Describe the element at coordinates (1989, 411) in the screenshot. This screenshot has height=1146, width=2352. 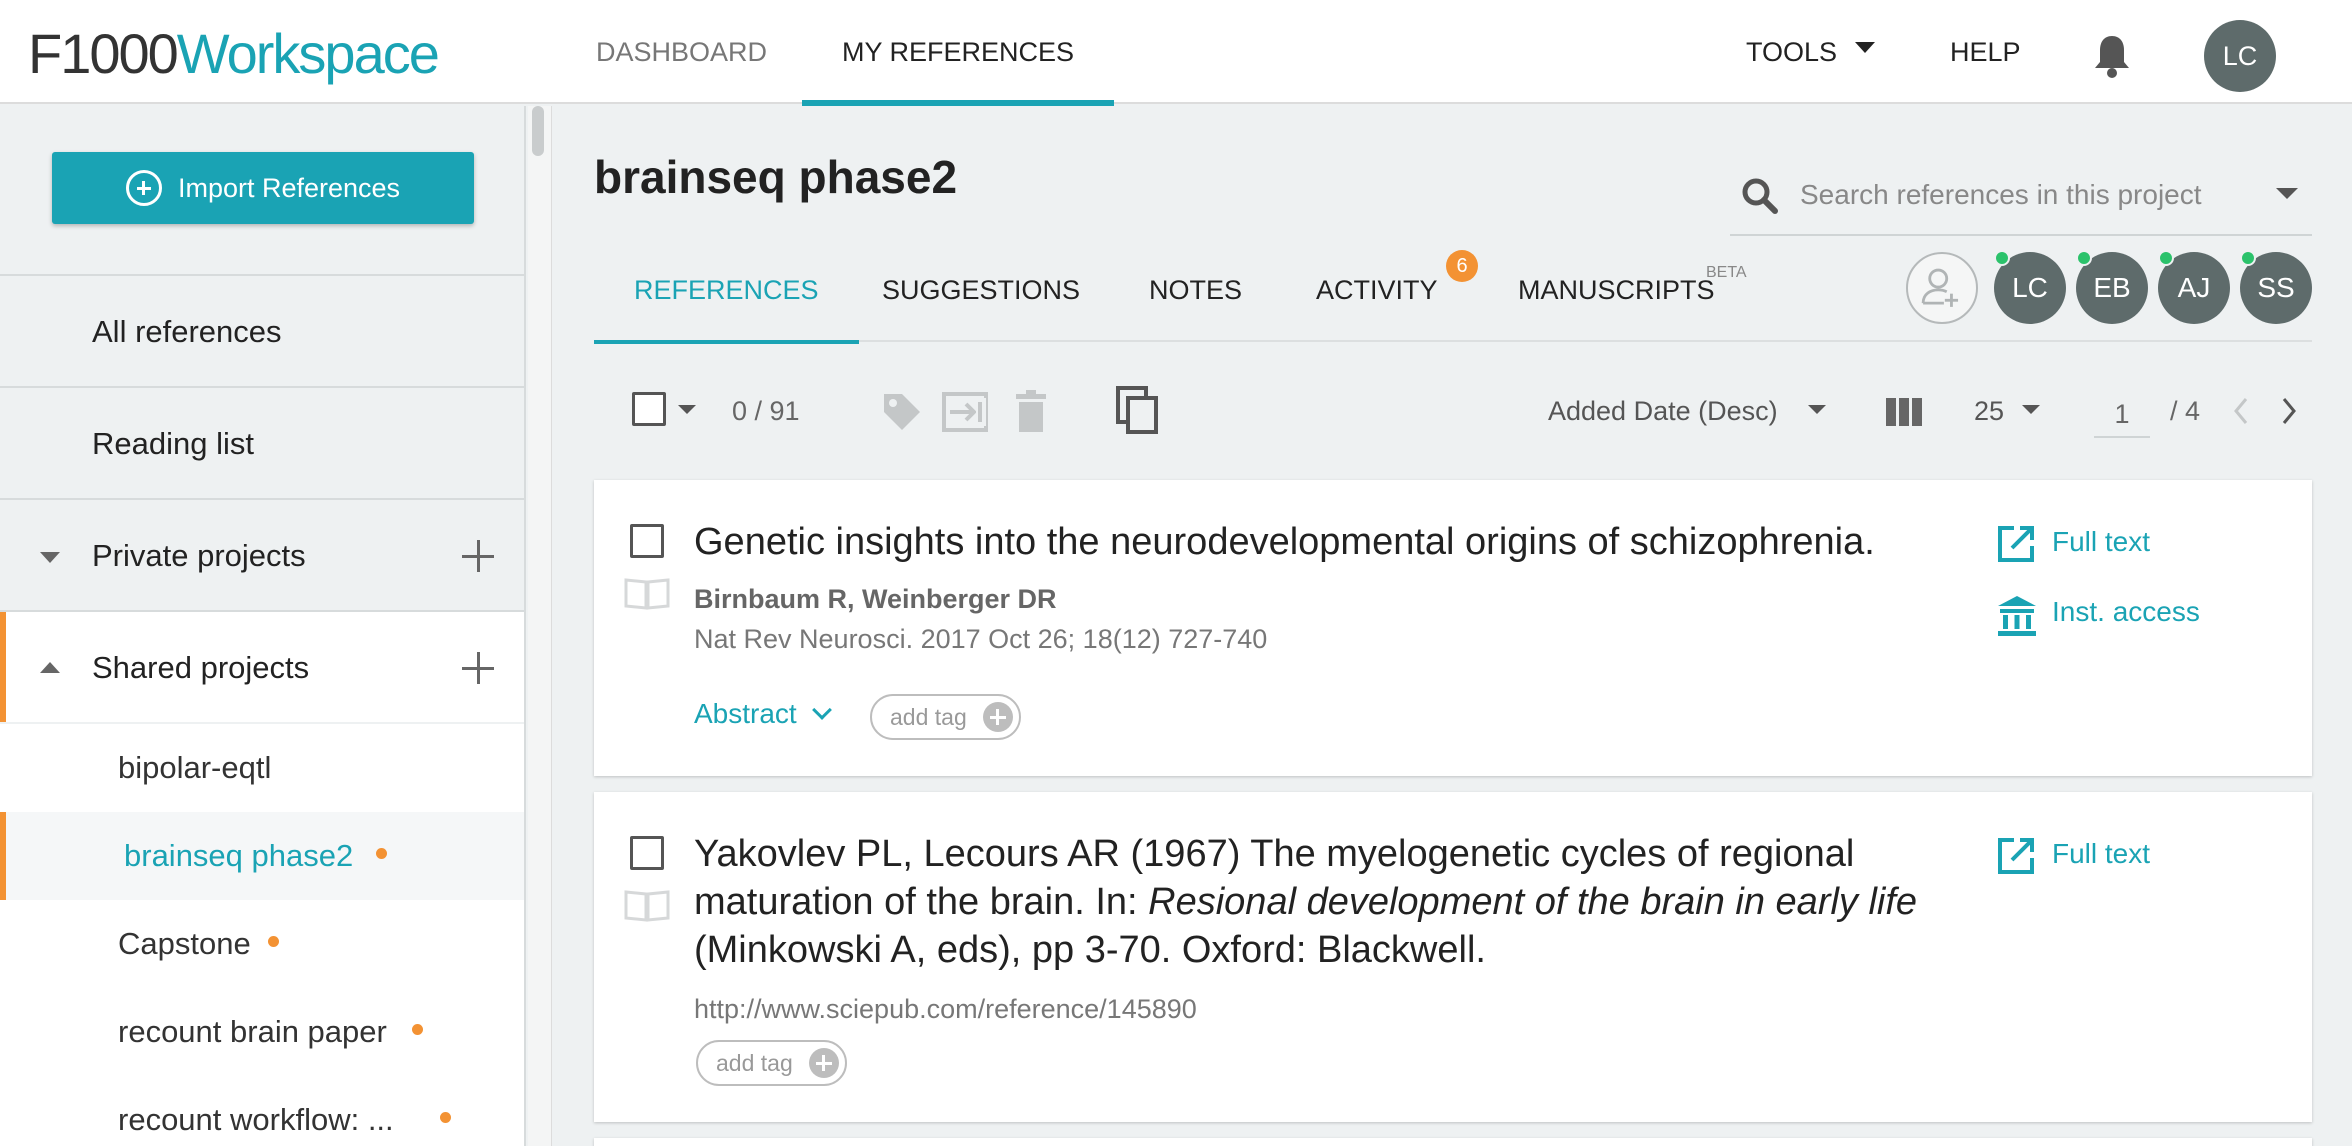
I see `page-size-dropdown: 25` at that location.